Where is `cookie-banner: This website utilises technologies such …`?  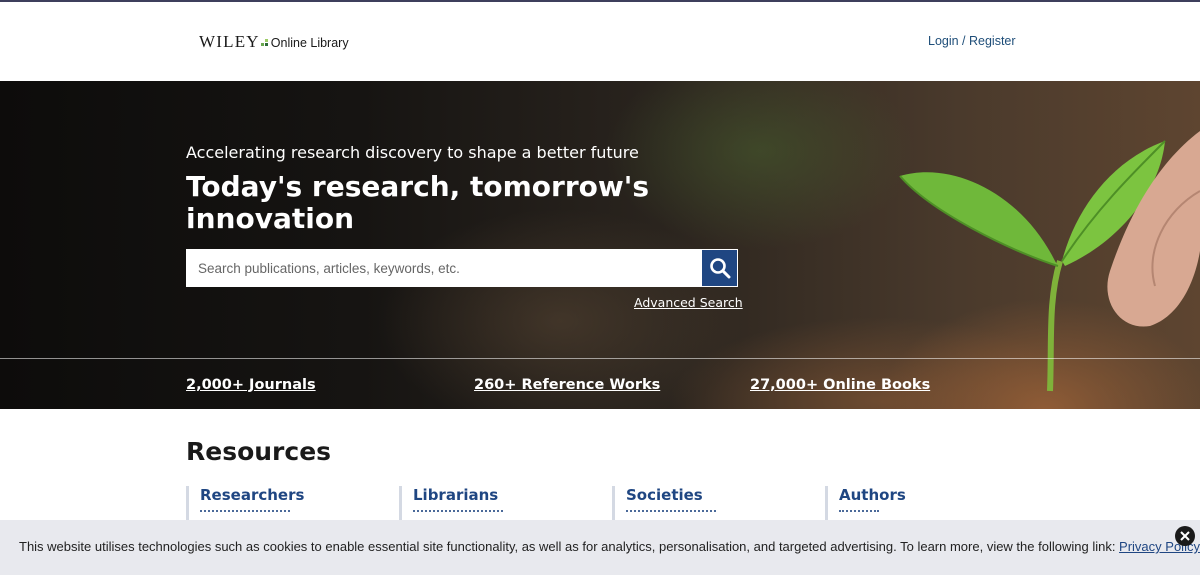
cookie-banner: This website utilises technologies such … is located at coordinates (600, 547).